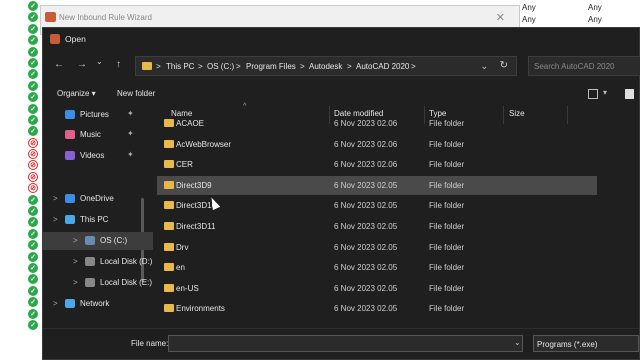 The image size is (640, 360). I want to click on network-icon, so click(70, 303).